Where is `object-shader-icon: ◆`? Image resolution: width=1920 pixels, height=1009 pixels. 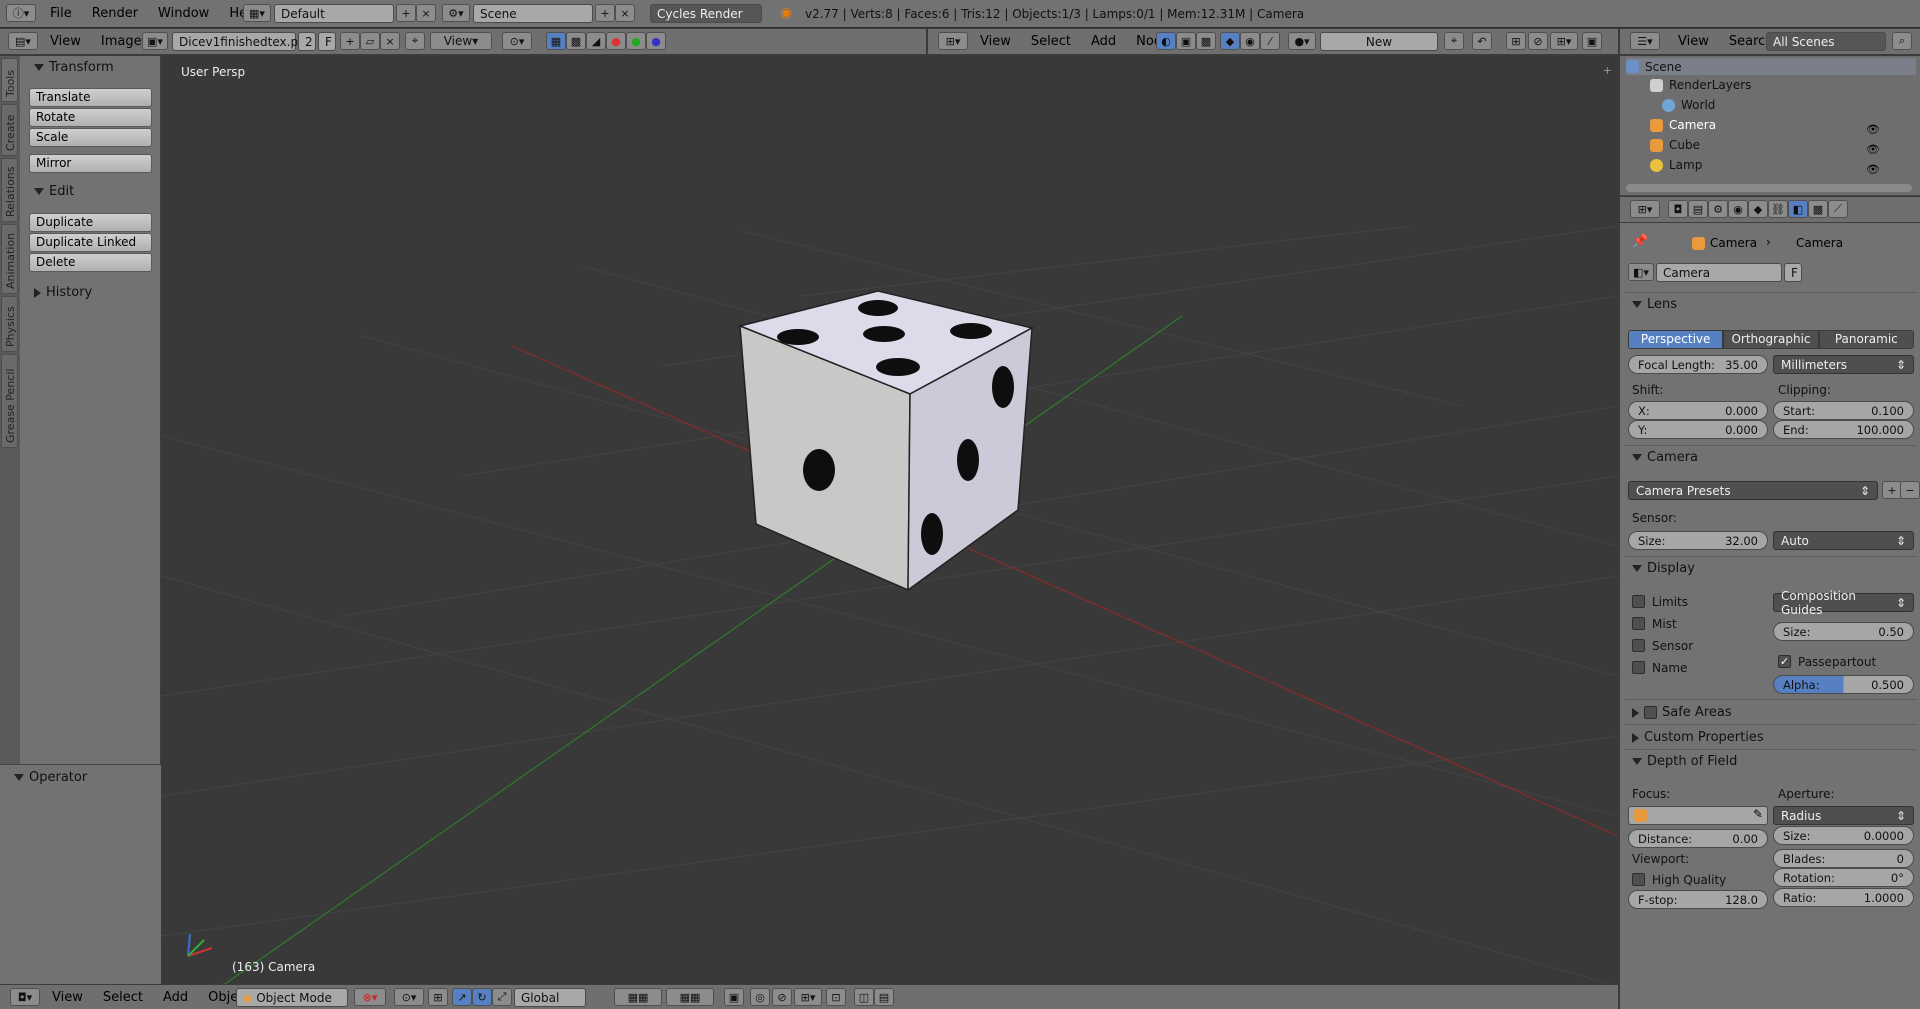
object-shader-icon: ◆ is located at coordinates (1230, 41).